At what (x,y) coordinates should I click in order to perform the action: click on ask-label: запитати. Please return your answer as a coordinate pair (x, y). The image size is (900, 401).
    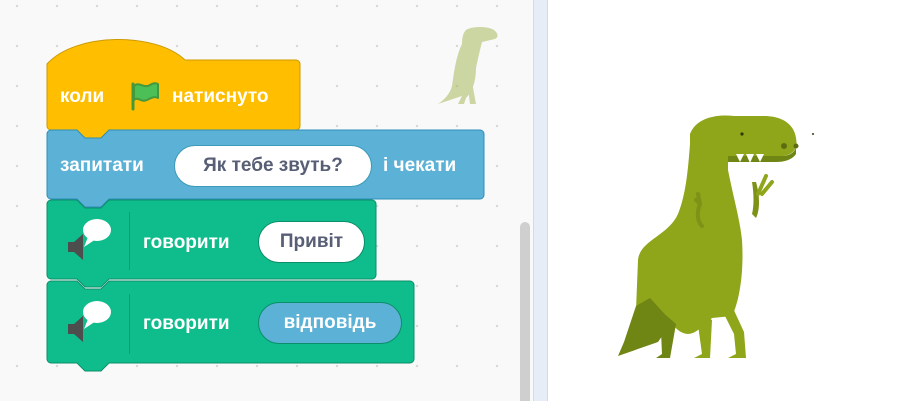
    Looking at the image, I should click on (102, 165).